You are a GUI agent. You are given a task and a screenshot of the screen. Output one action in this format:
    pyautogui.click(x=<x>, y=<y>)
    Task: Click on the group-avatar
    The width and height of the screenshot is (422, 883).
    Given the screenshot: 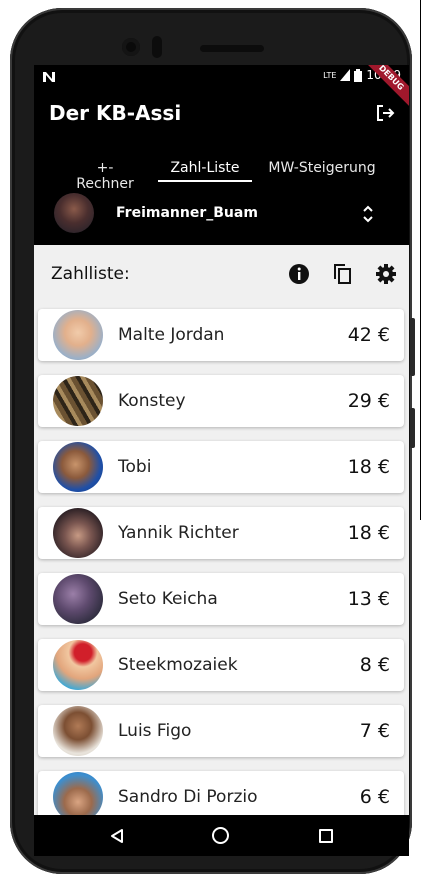 What is the action you would take?
    pyautogui.click(x=74, y=213)
    